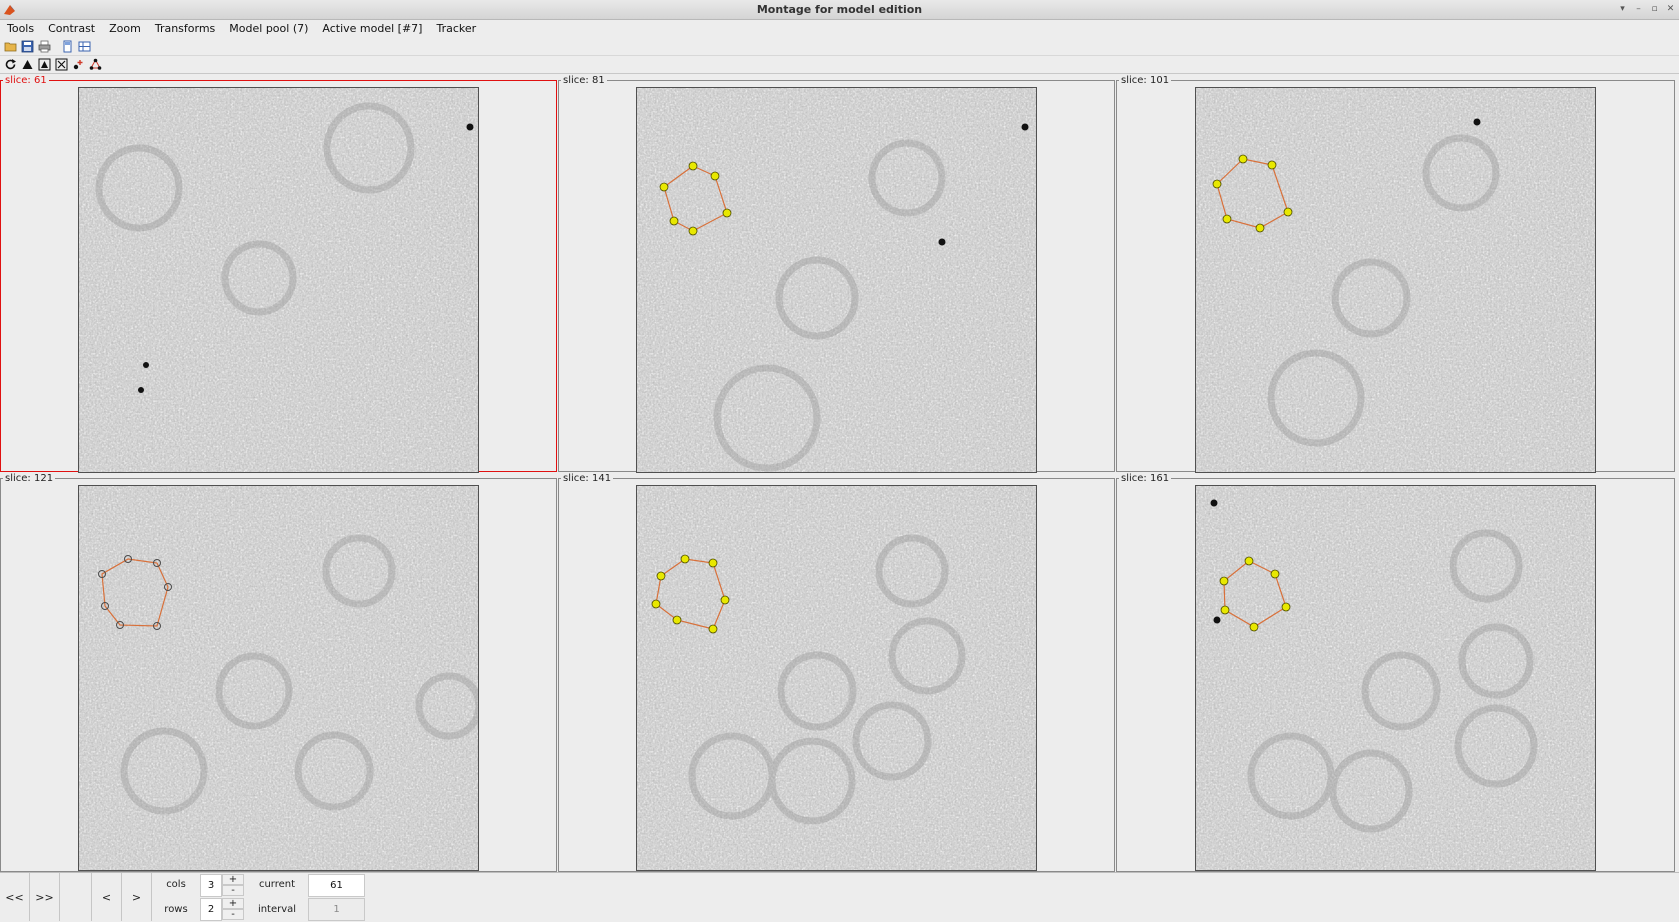 Image resolution: width=1679 pixels, height=922 pixels. Describe the element at coordinates (27, 64) in the screenshot. I see `triangle-icon` at that location.